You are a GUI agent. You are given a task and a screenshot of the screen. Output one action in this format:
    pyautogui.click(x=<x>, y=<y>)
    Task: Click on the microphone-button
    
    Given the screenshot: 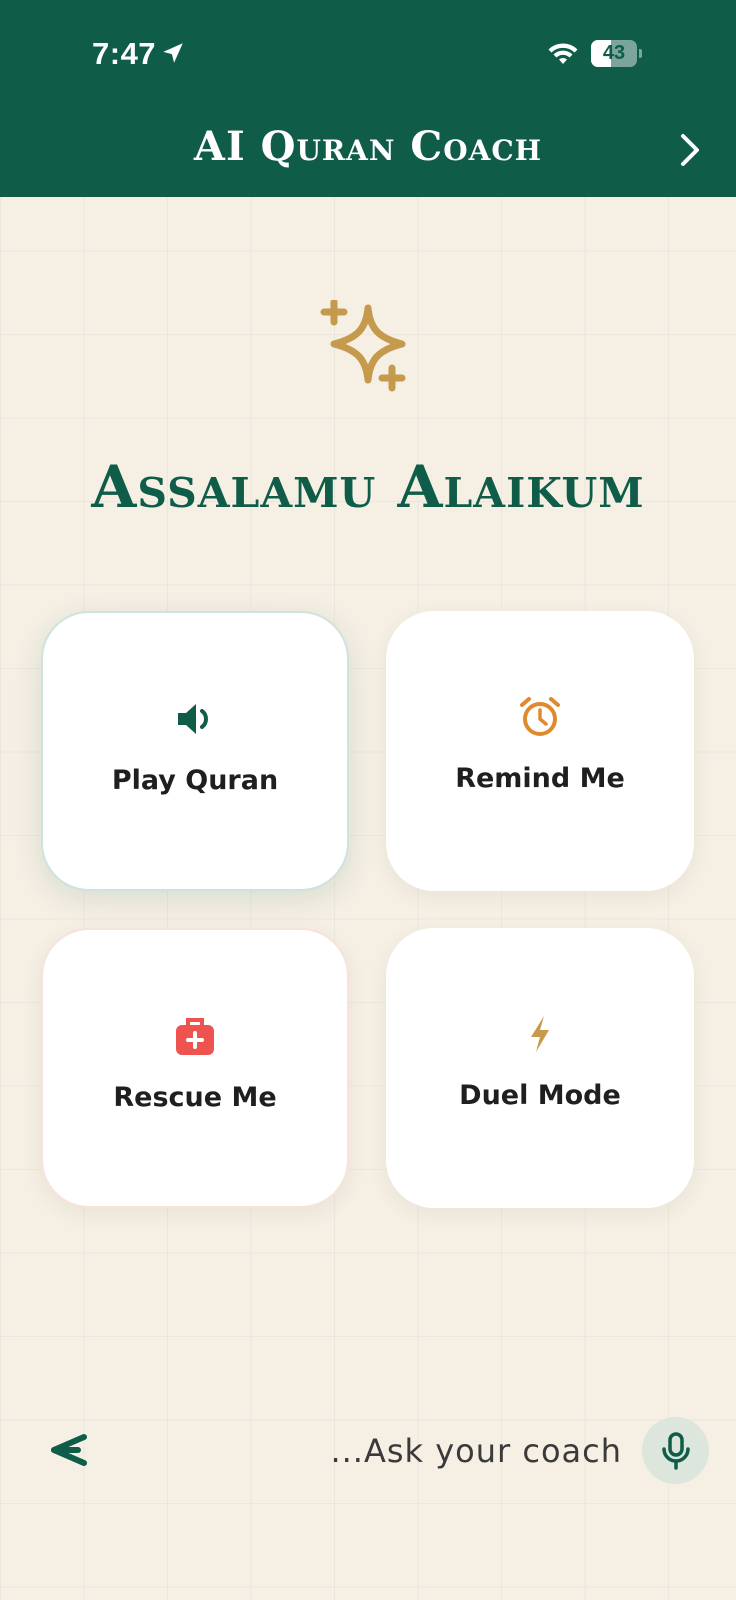 What is the action you would take?
    pyautogui.click(x=675, y=1450)
    